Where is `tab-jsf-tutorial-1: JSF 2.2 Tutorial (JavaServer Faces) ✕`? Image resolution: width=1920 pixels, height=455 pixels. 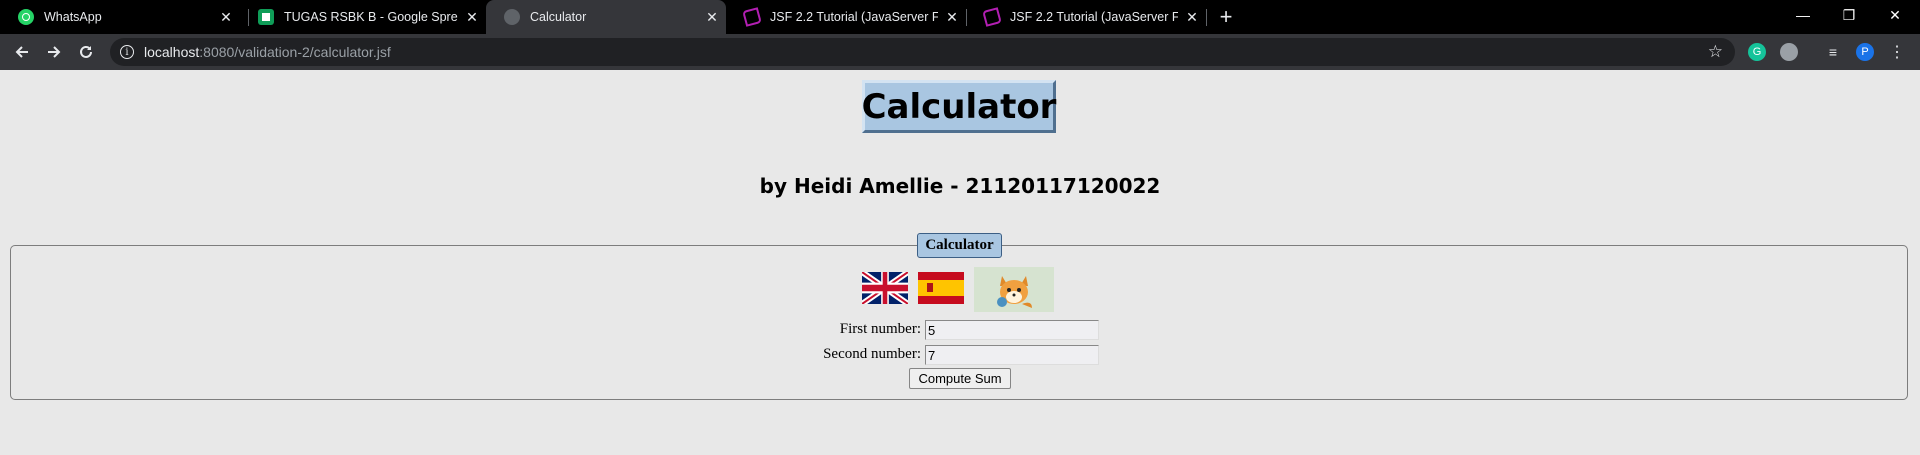
tab-jsf-tutorial-1: JSF 2.2 Tutorial (JavaServer Faces) ✕ is located at coordinates (846, 17).